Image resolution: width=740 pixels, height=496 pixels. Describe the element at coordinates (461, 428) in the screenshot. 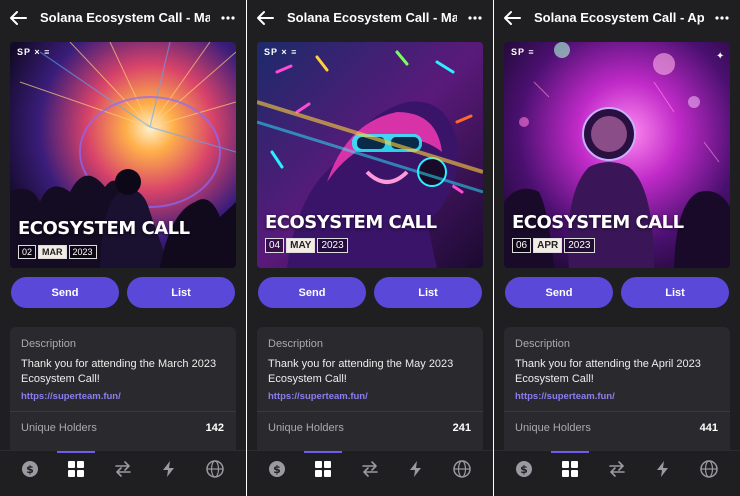

I see `unique-holders-value: 241` at that location.